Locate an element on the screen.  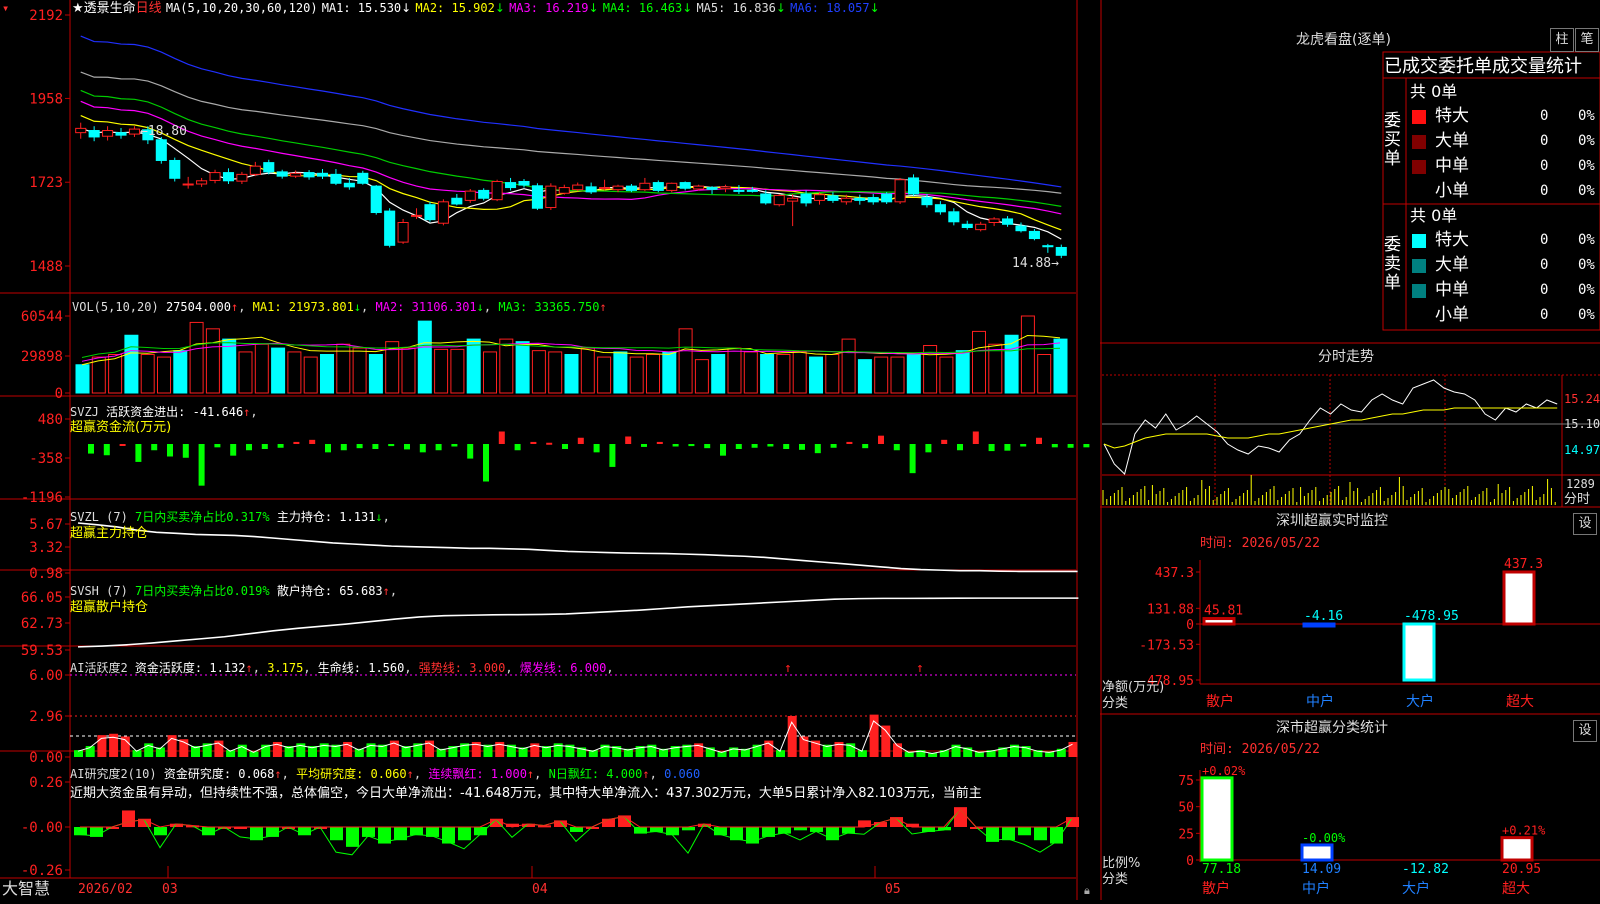
monitor-tick-label: -173.53 is located at coordinates (1166, 645).